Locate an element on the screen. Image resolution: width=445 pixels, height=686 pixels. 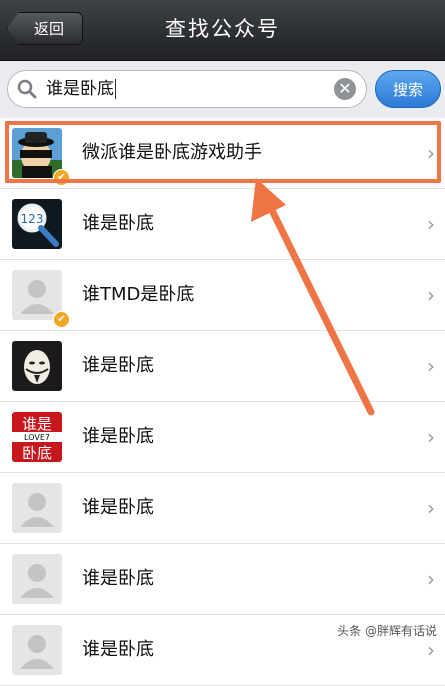
search-icon is located at coordinates (27, 89).